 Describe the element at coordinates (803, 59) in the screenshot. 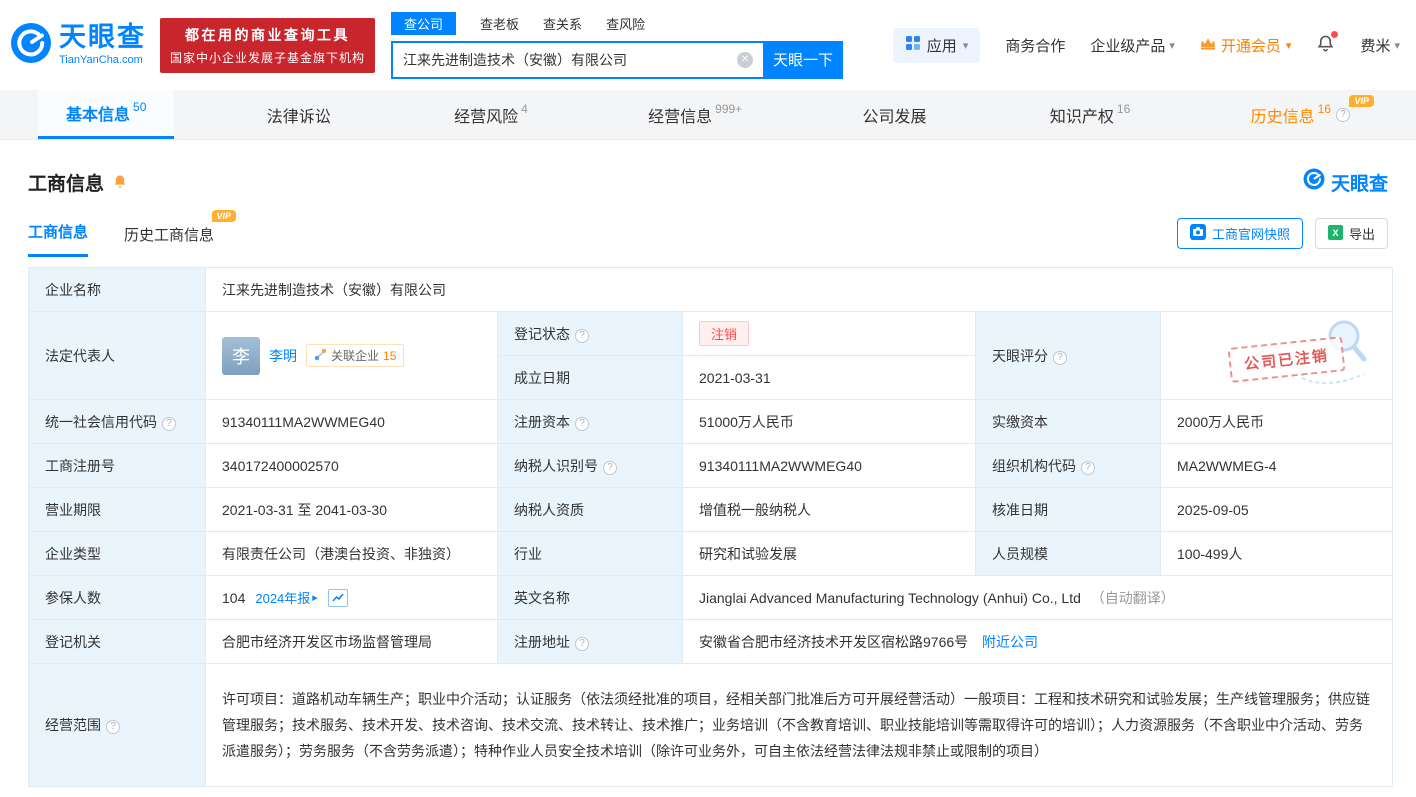

I see `search-button: 天眼一下` at that location.